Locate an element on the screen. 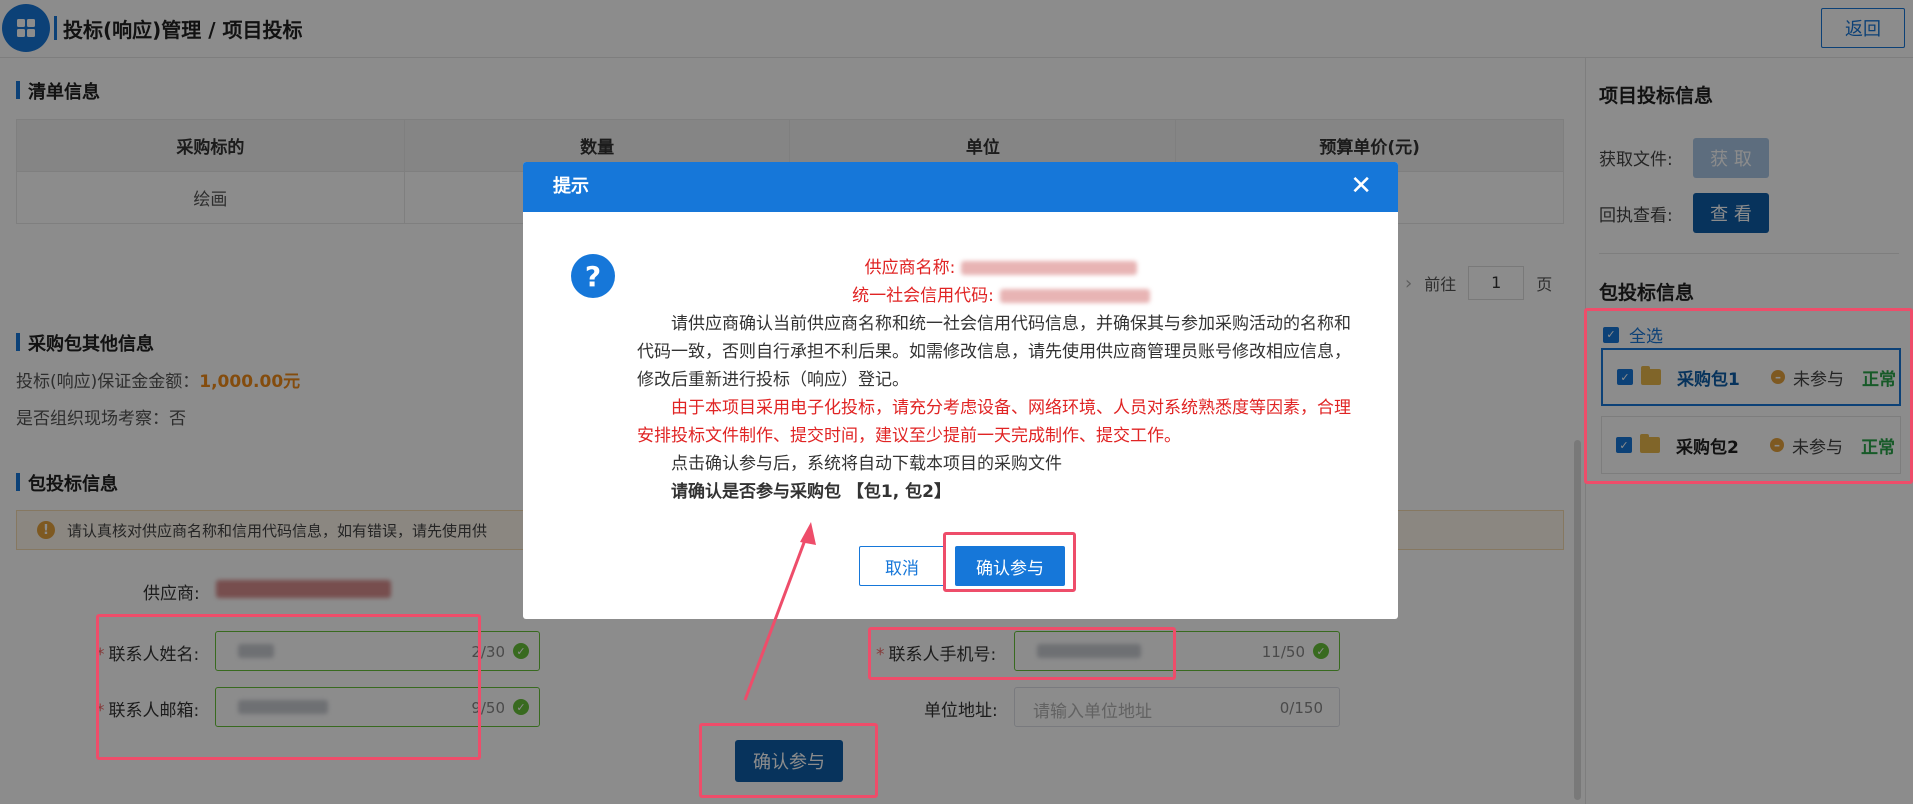  credit-code-line: 统一社会信用代码: is located at coordinates (1001, 296).